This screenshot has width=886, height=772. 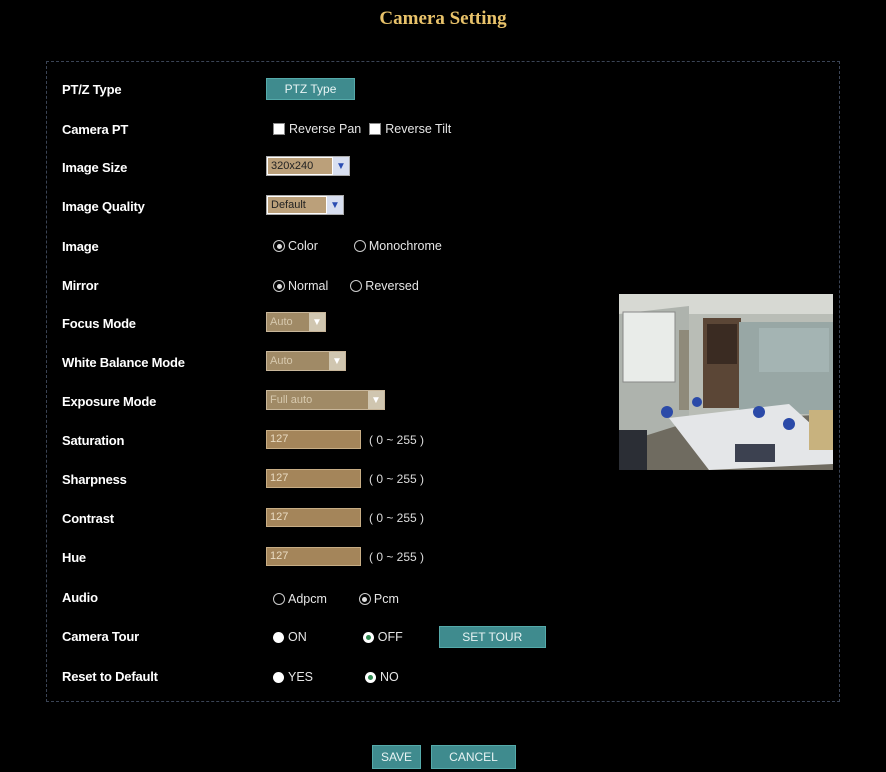 I want to click on white-balance-select: Auto ▼, so click(x=306, y=361).